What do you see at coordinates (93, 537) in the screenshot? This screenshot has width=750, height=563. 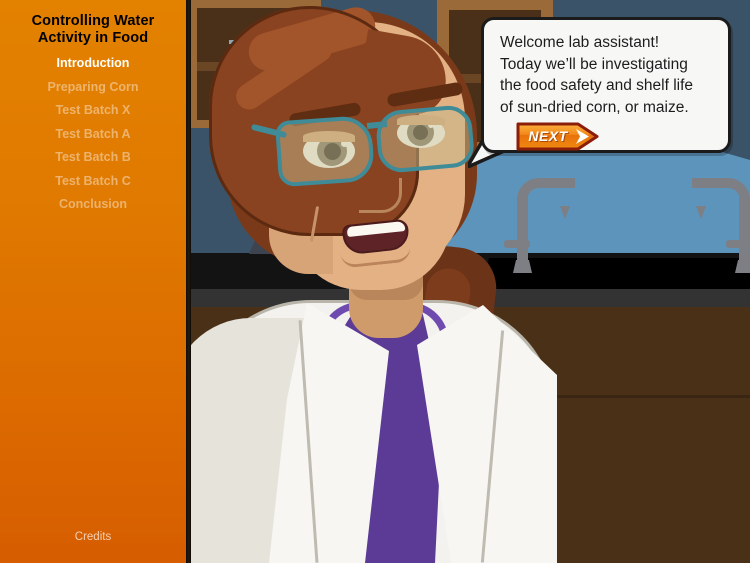 I see `credits-link: Credits` at bounding box center [93, 537].